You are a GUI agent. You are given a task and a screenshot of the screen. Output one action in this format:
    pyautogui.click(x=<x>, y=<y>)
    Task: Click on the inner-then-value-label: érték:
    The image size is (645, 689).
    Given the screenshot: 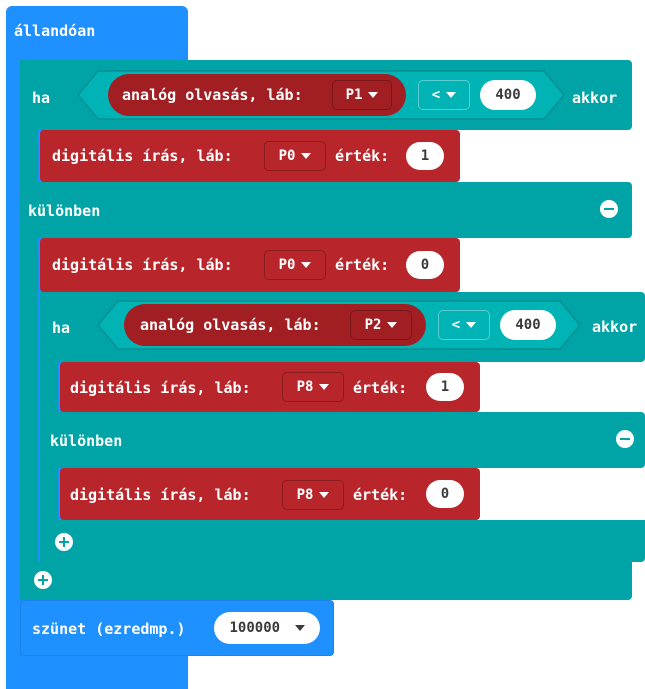 What is the action you would take?
    pyautogui.click(x=380, y=388)
    